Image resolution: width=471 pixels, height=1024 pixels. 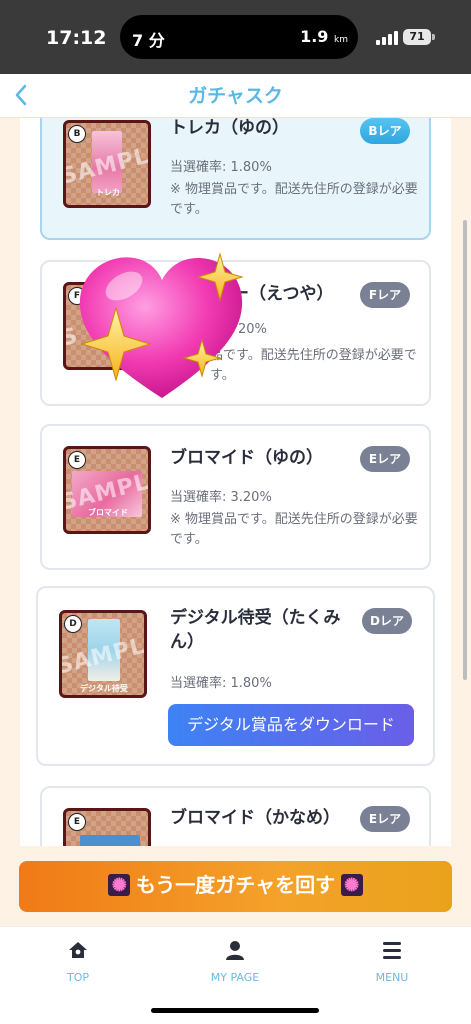 What do you see at coordinates (73, 624) in the screenshot?
I see `rank-badge: D` at bounding box center [73, 624].